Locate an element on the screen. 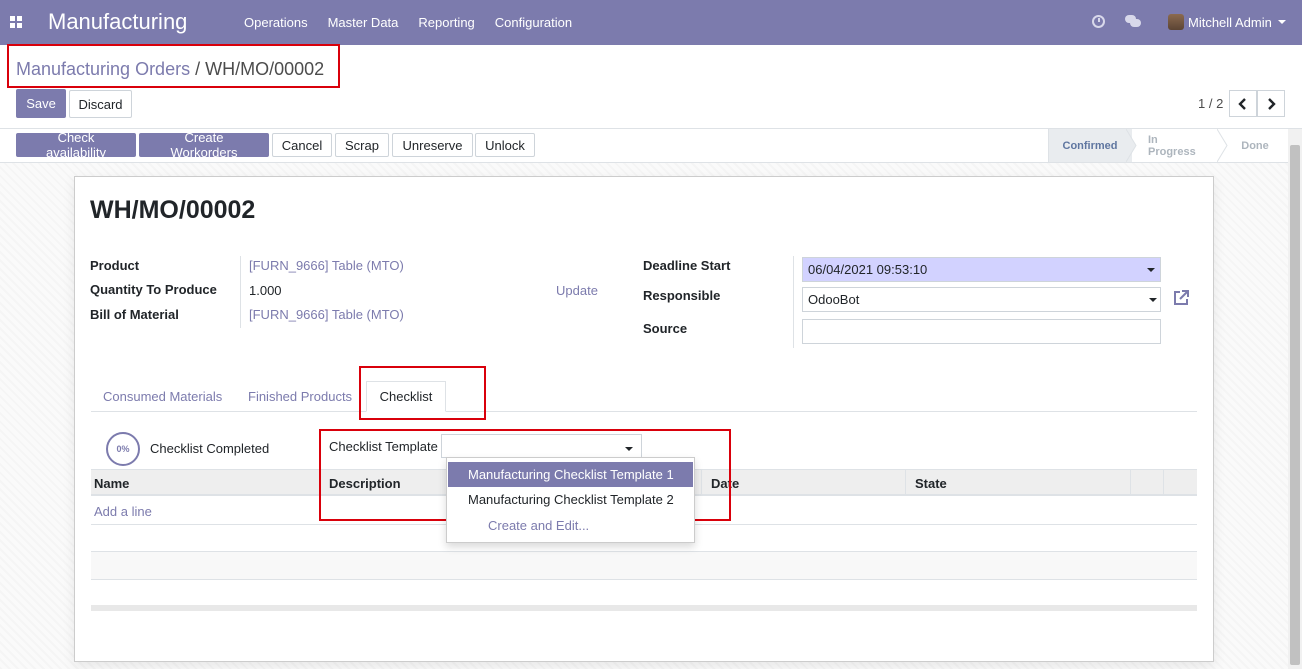 The height and width of the screenshot is (669, 1302). table-row-divider is located at coordinates (644, 579).